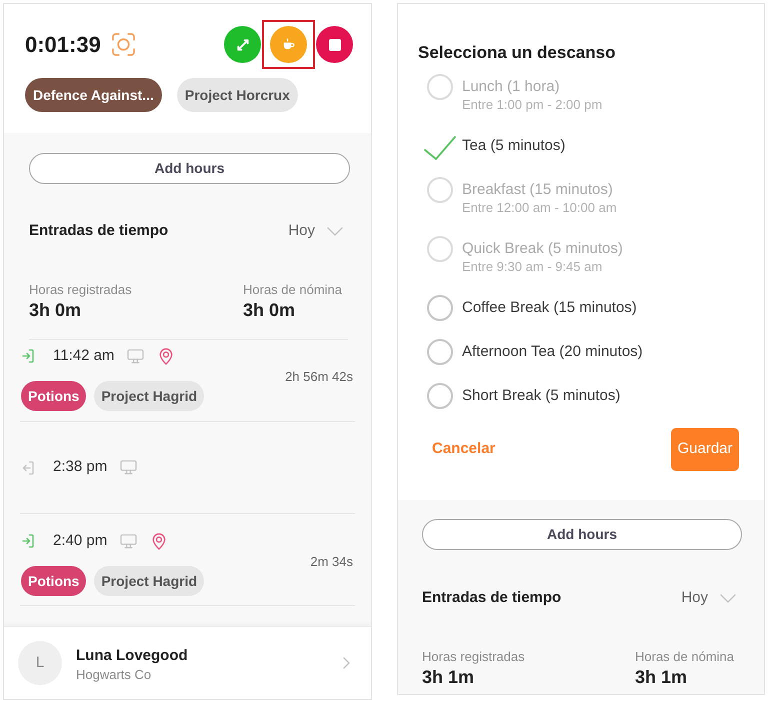 Image resolution: width=768 pixels, height=703 pixels. I want to click on checkmark-icon, so click(440, 148).